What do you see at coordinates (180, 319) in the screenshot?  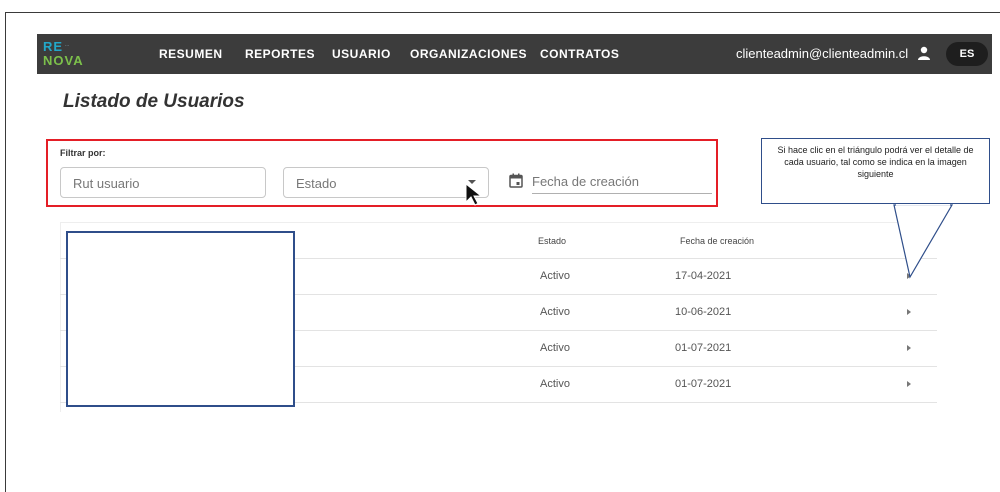 I see `redaction-box` at bounding box center [180, 319].